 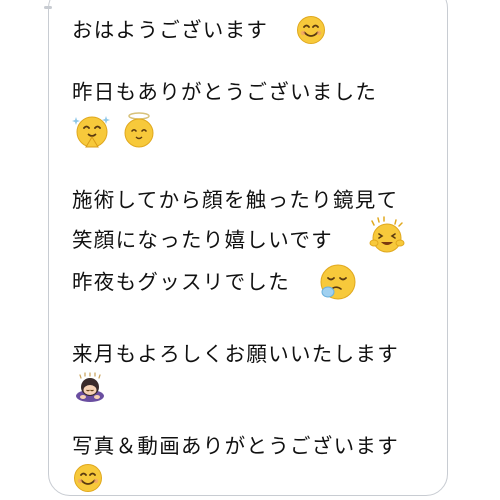 What do you see at coordinates (235, 354) in the screenshot?
I see `message-line-6: 来月もよろしくお願いいたします` at bounding box center [235, 354].